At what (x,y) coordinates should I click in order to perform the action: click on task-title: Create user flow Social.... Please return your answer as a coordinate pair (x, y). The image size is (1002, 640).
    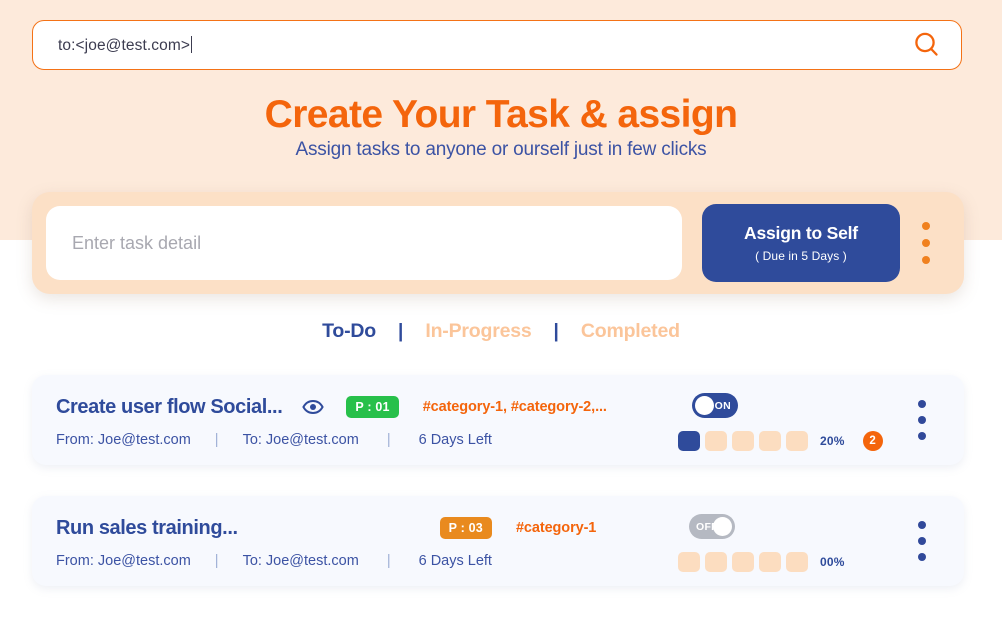
    Looking at the image, I should click on (169, 406).